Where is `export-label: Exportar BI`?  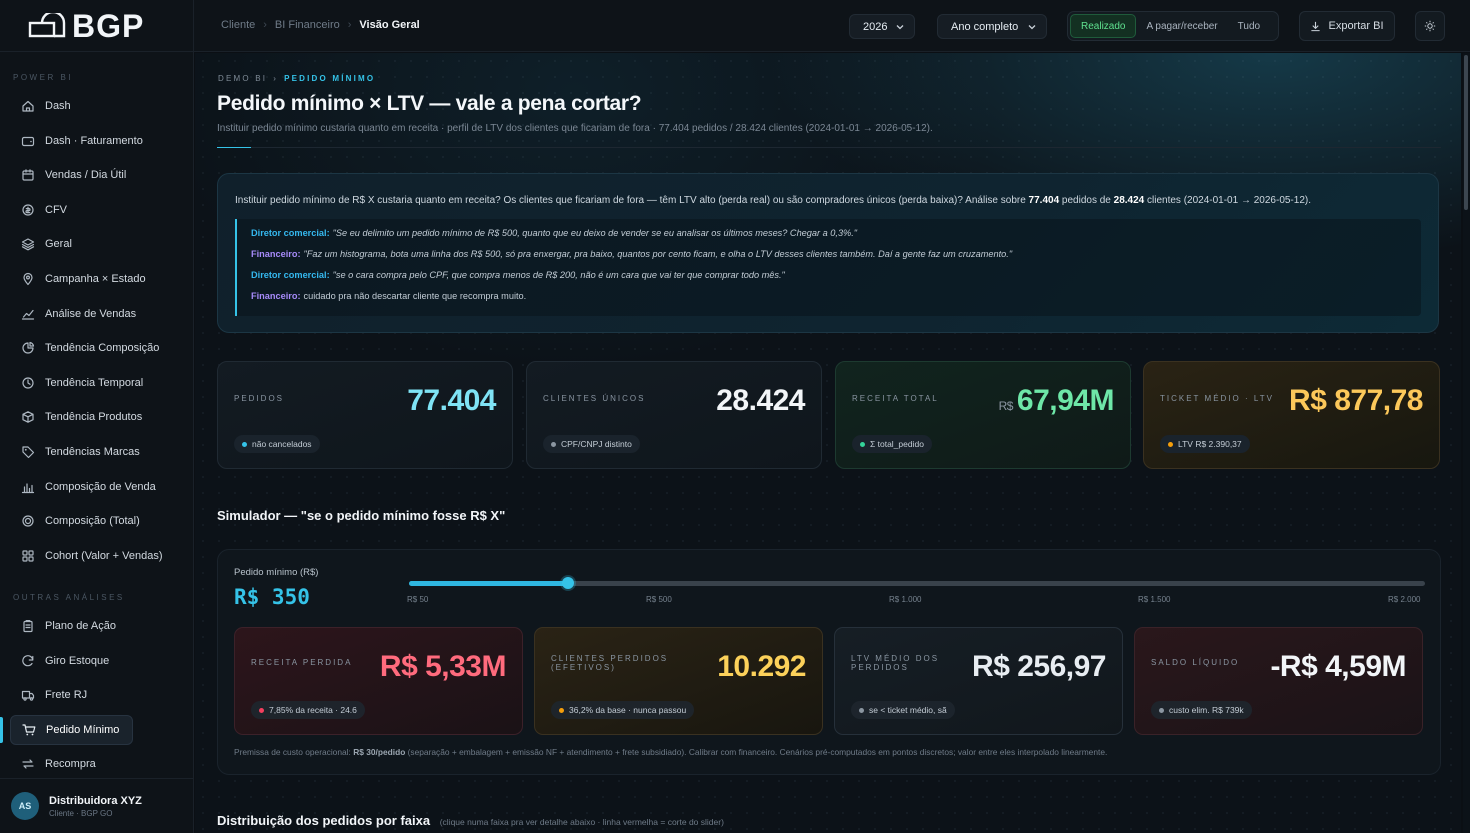
export-label: Exportar BI is located at coordinates (1356, 26).